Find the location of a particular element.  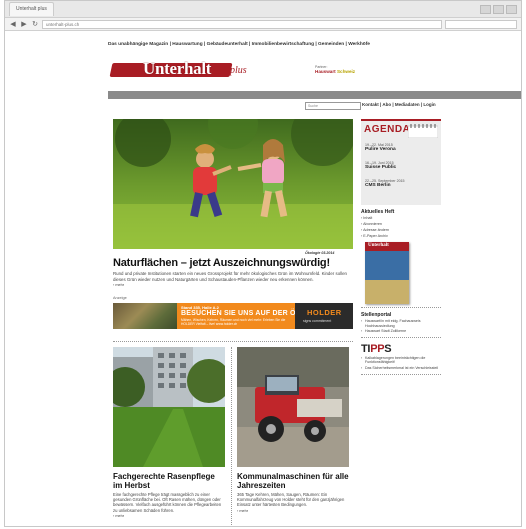

back-icon: ◀ is located at coordinates (13, 24).